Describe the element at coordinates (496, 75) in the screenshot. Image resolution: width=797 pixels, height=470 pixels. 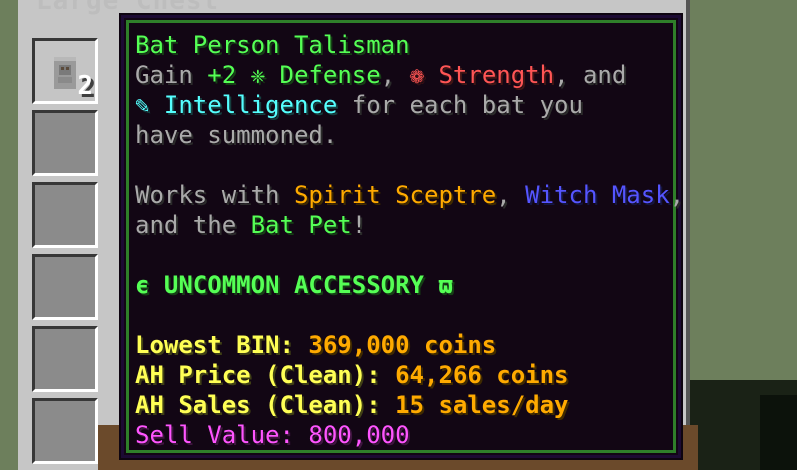
I see `strength-stat: Strength` at that location.